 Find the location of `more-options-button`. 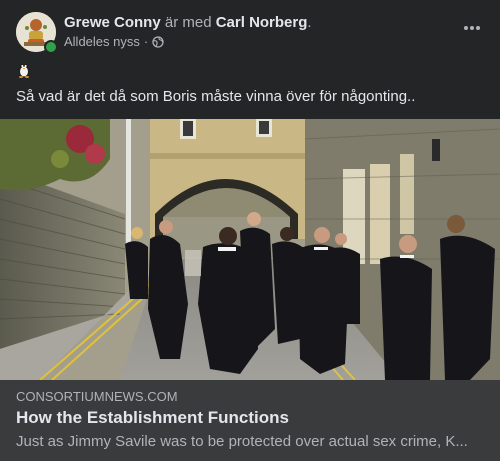

more-options-button is located at coordinates (472, 28).